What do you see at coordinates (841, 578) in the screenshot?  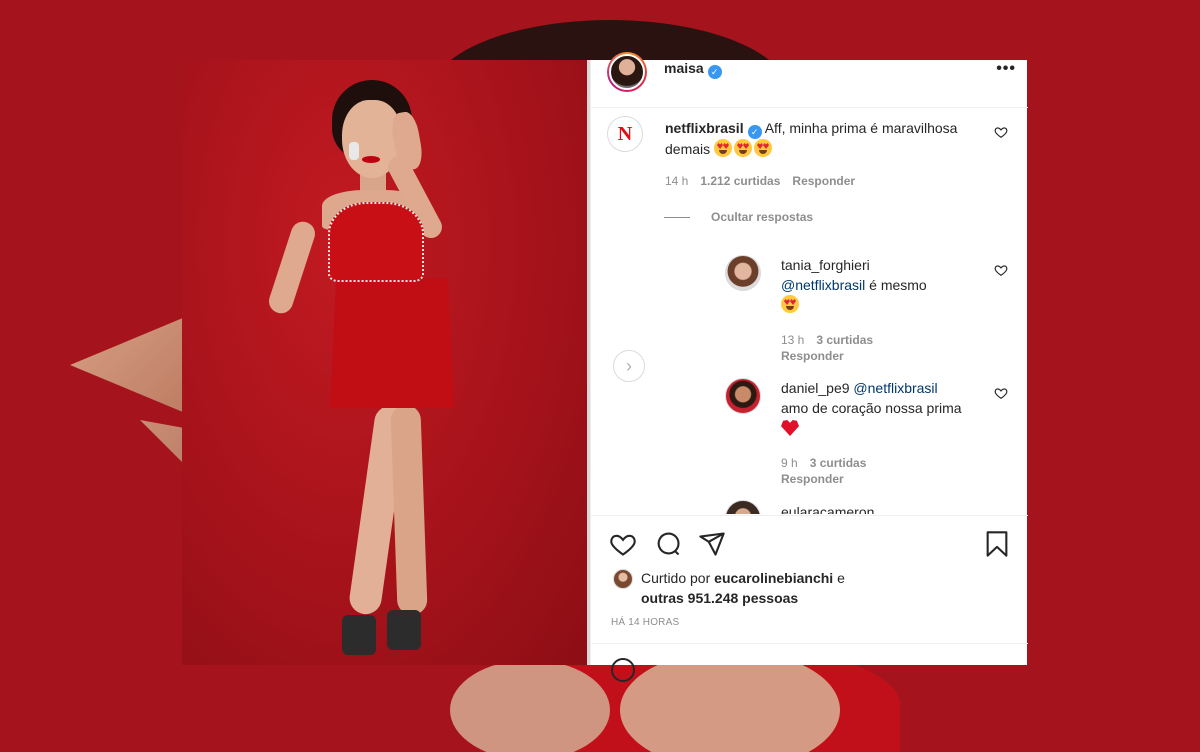 I see `likes-connector: e` at bounding box center [841, 578].